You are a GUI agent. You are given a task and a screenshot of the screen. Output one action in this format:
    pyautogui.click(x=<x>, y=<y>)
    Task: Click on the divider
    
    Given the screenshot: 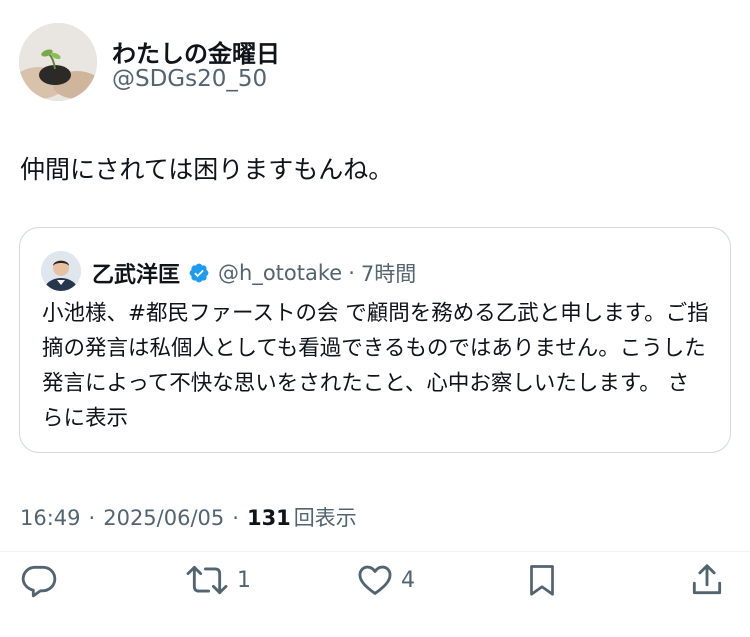 What is the action you would take?
    pyautogui.click(x=375, y=551)
    